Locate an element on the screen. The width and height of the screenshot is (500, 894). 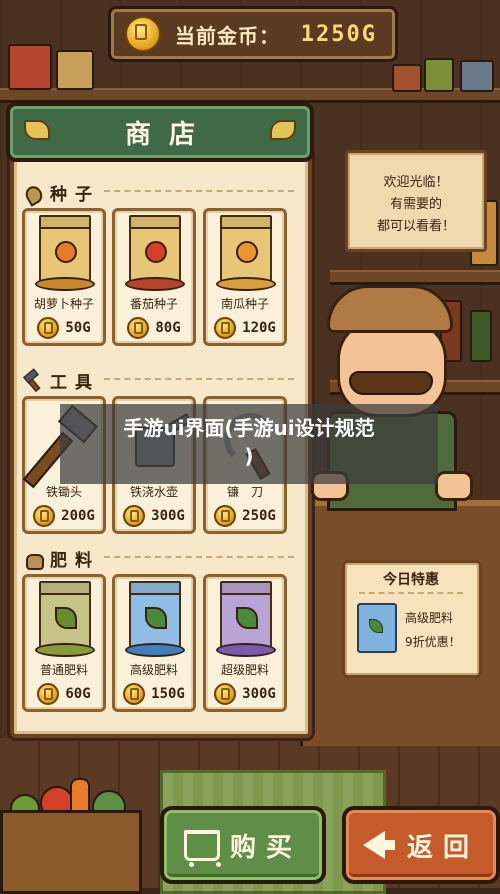
sign-line: 都可以看看！ is located at coordinates (415, 226).